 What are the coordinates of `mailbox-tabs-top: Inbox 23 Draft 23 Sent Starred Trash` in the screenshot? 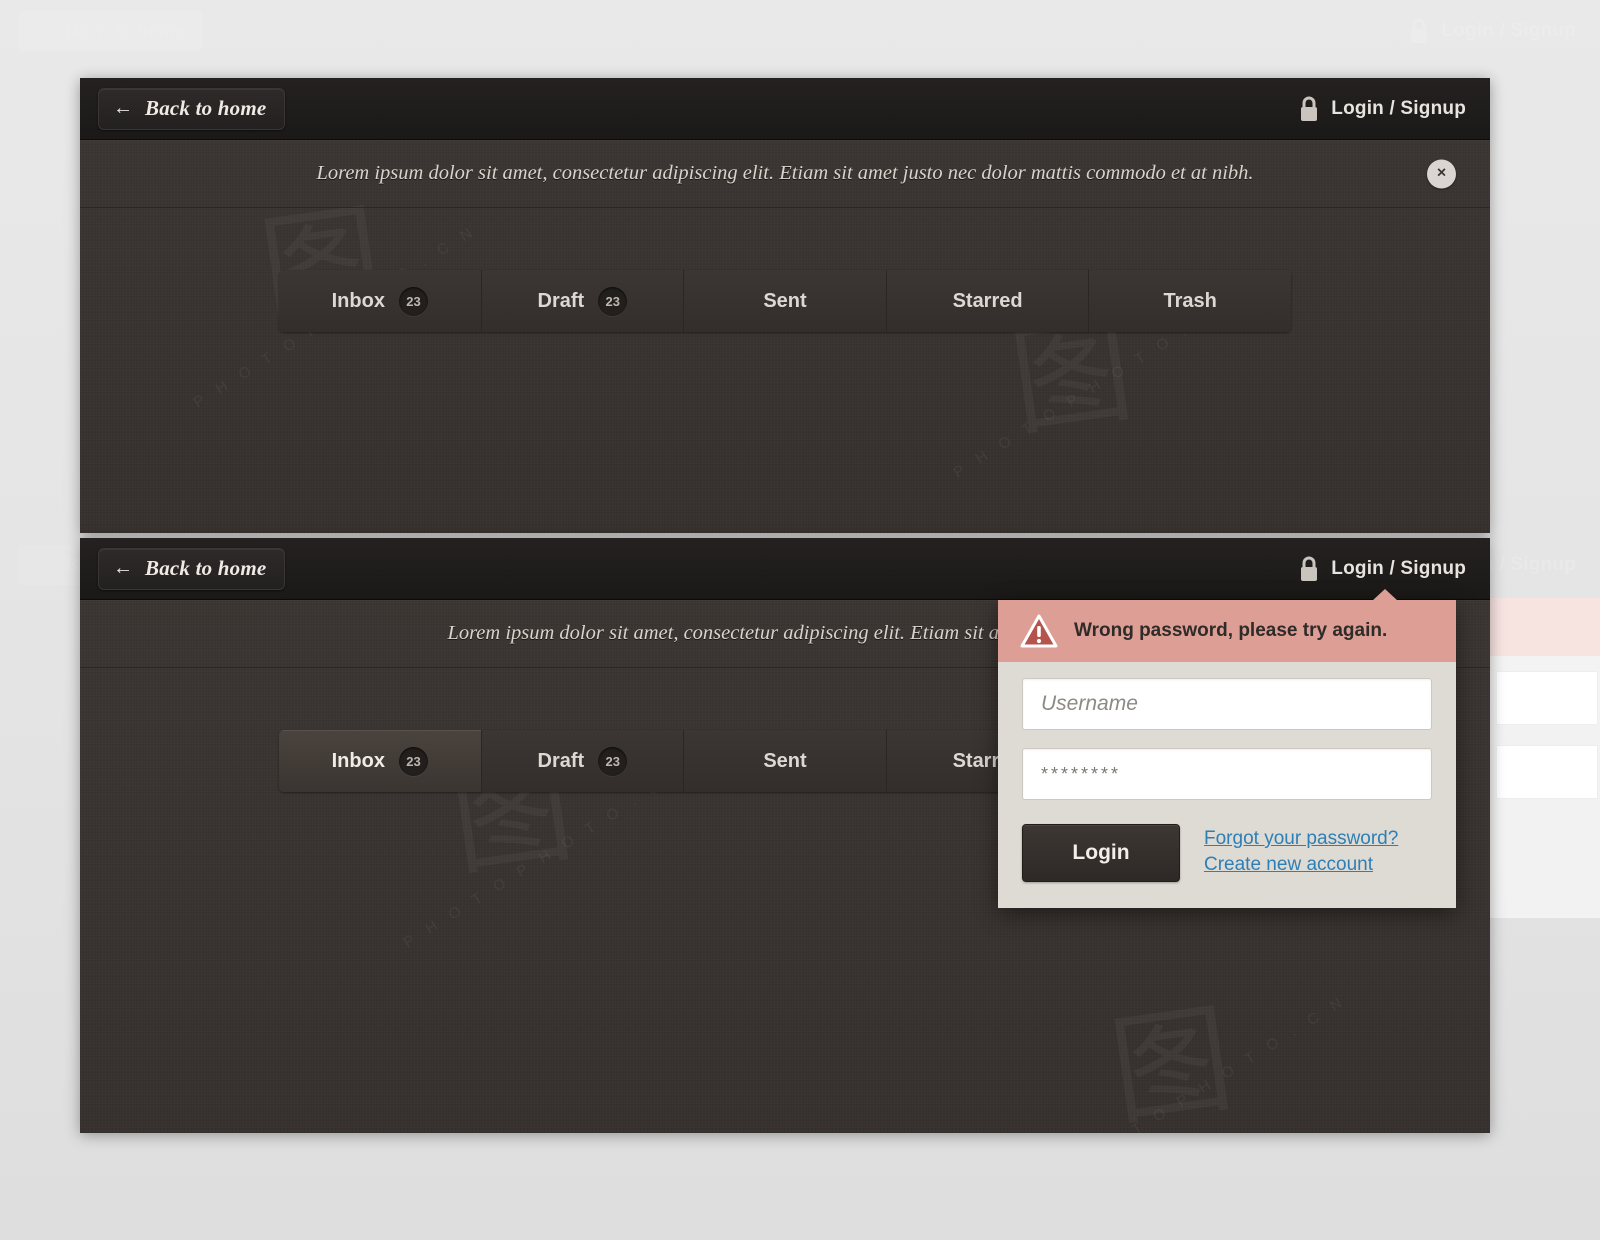 It's located at (785, 301).